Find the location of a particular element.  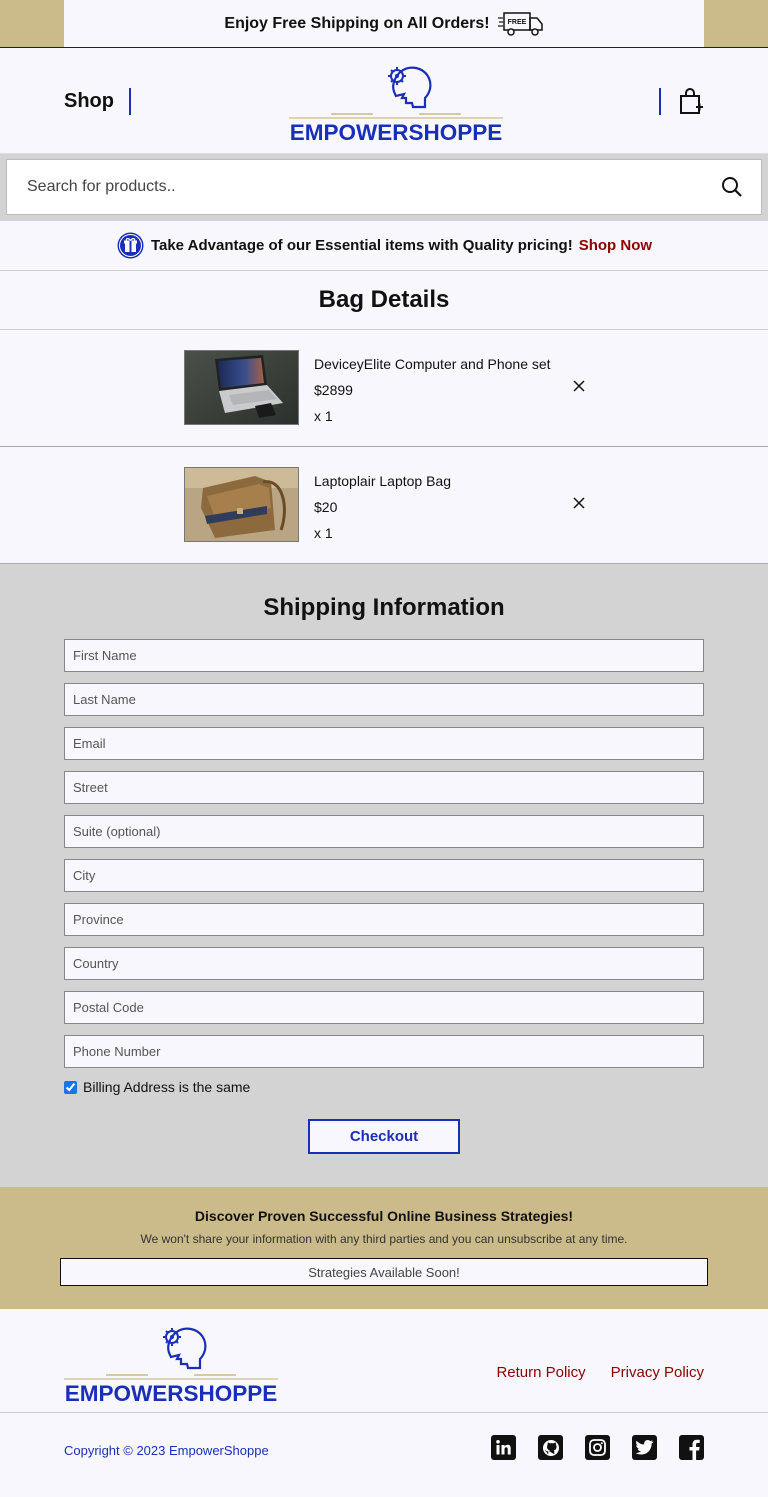

product-name: Laptoplair Laptop Bag is located at coordinates (382, 481).